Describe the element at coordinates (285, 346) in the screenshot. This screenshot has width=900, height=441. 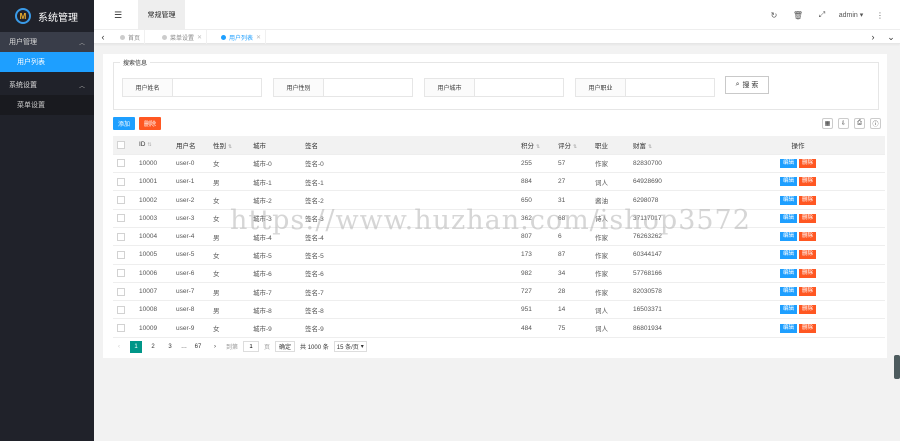
I see `page-jump-button: 确定` at that location.